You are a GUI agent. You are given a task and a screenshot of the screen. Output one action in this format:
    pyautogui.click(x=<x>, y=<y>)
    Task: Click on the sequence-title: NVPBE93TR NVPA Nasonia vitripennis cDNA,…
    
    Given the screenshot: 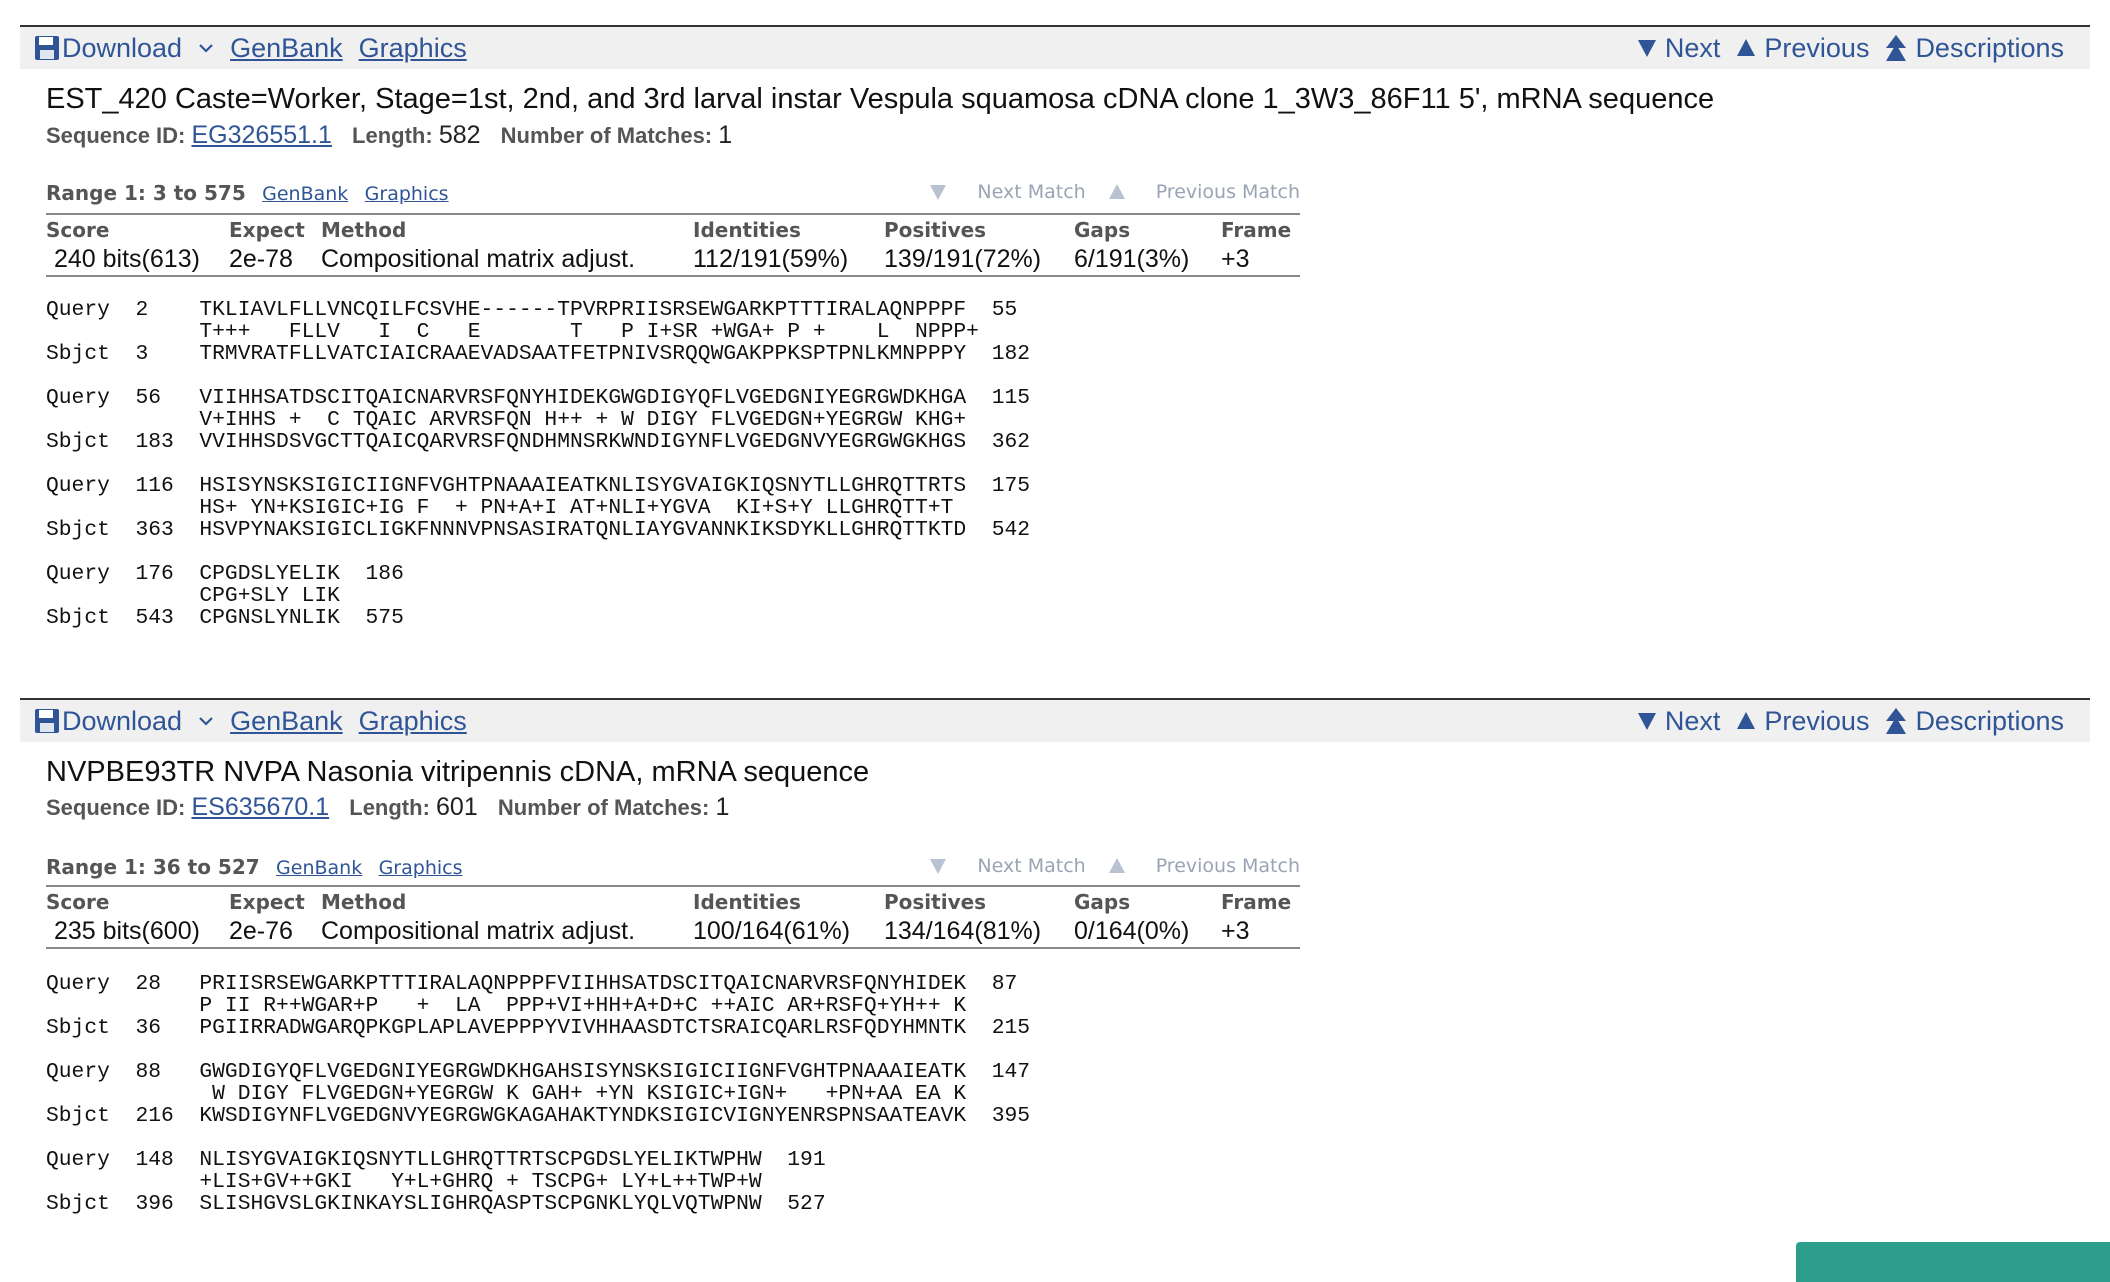 What is the action you would take?
    pyautogui.click(x=458, y=772)
    